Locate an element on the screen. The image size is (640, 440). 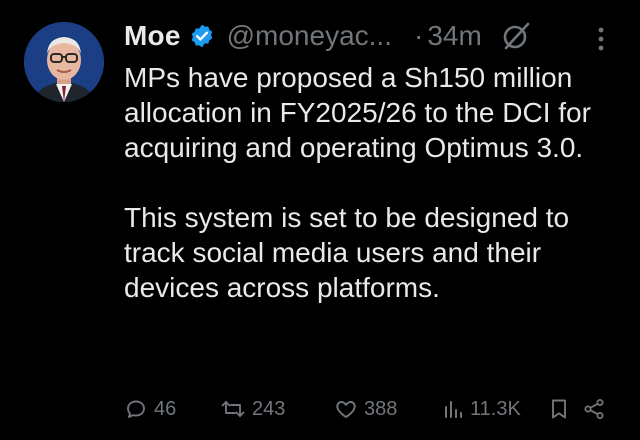
repost-icon is located at coordinates (233, 409).